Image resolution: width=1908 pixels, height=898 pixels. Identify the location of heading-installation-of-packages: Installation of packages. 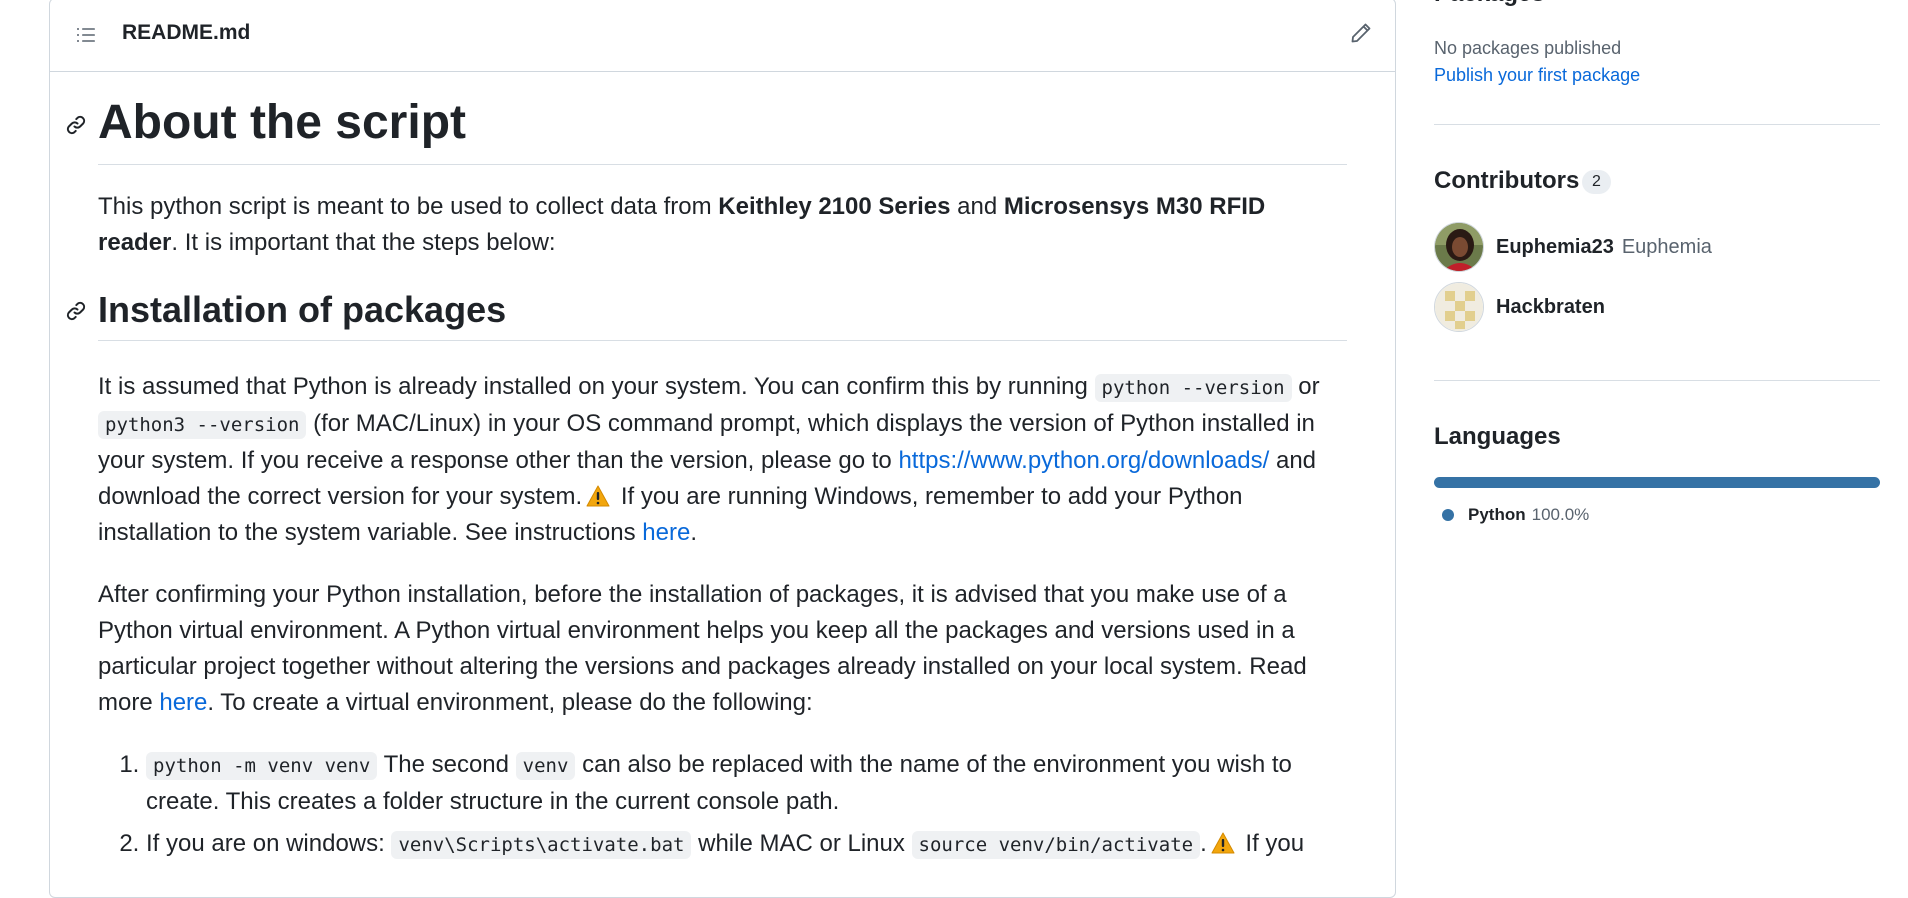
(706, 315).